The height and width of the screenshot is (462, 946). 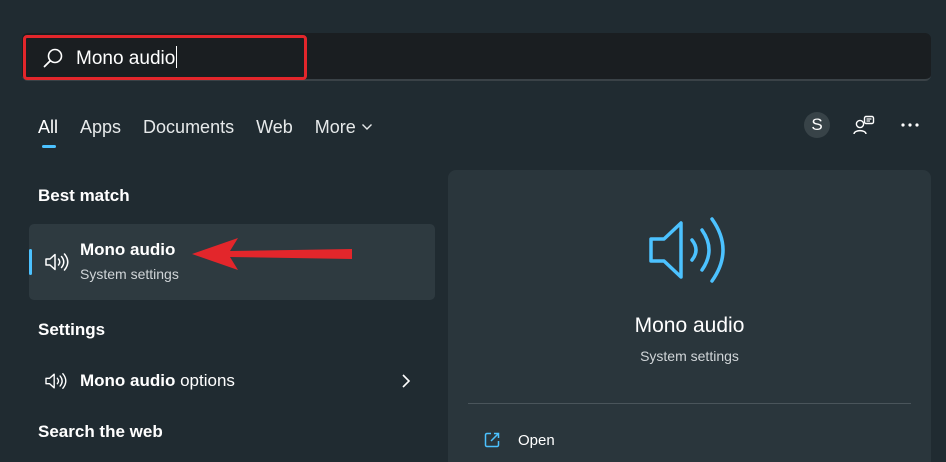 I want to click on search-icon, so click(x=53, y=58).